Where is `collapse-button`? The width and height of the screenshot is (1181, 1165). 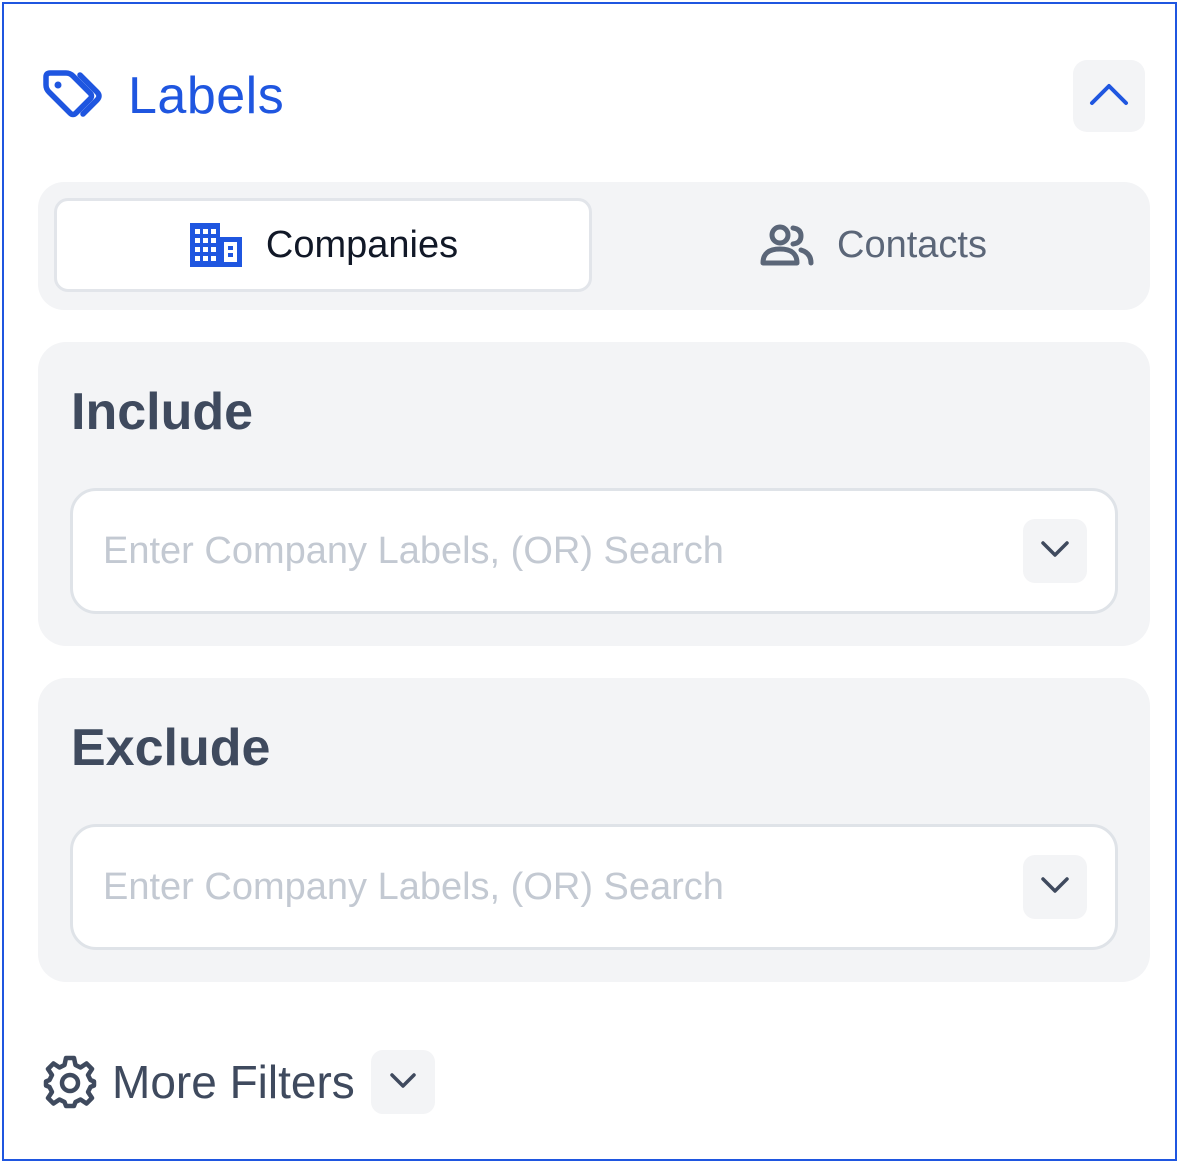
collapse-button is located at coordinates (1109, 96).